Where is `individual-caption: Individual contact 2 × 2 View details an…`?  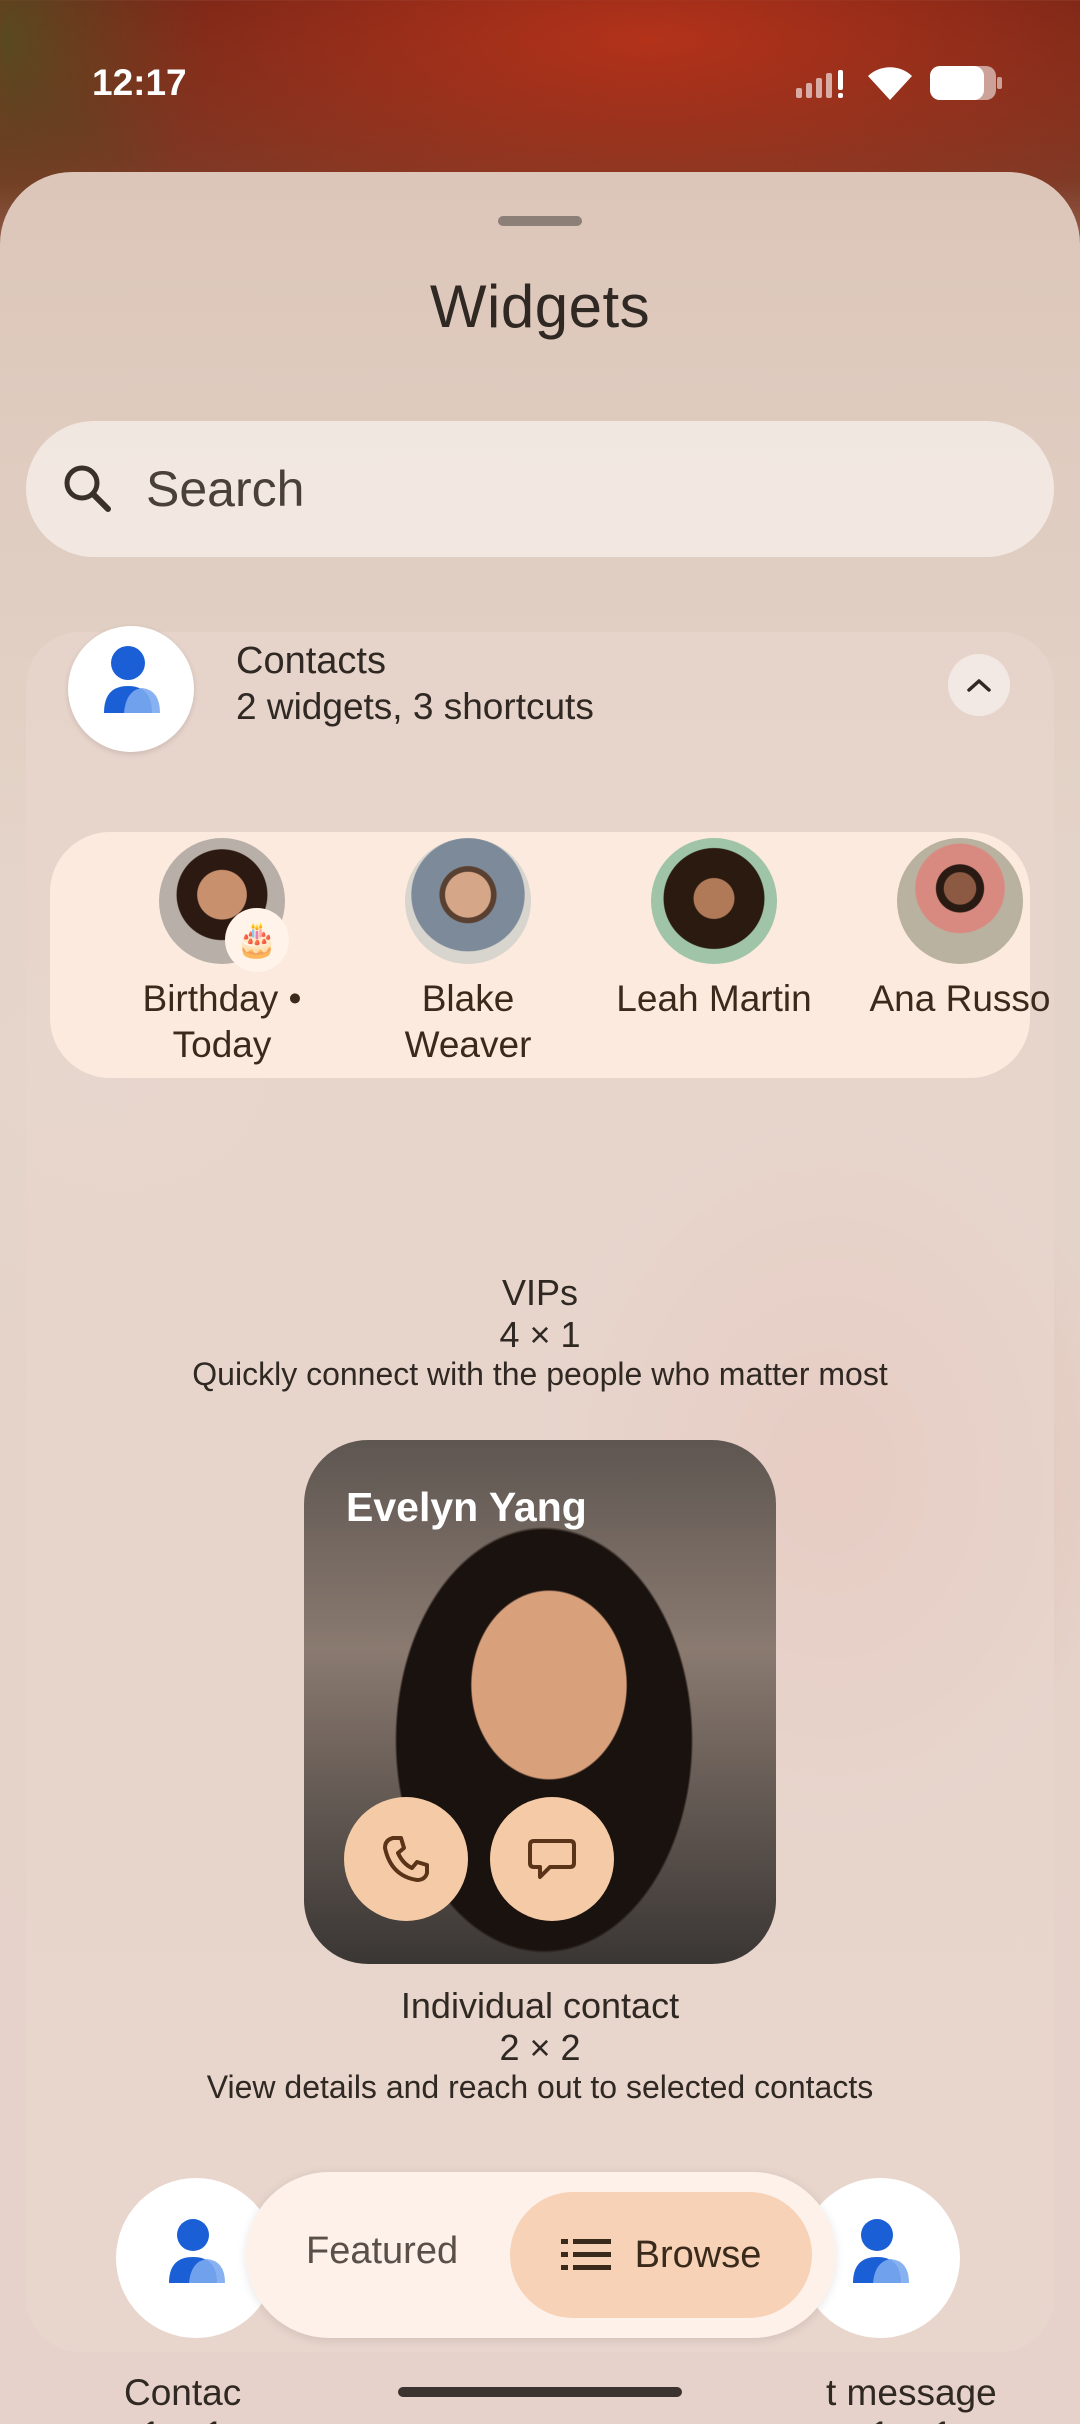
individual-caption: Individual contact 2 × 2 View details an… is located at coordinates (540, 2045).